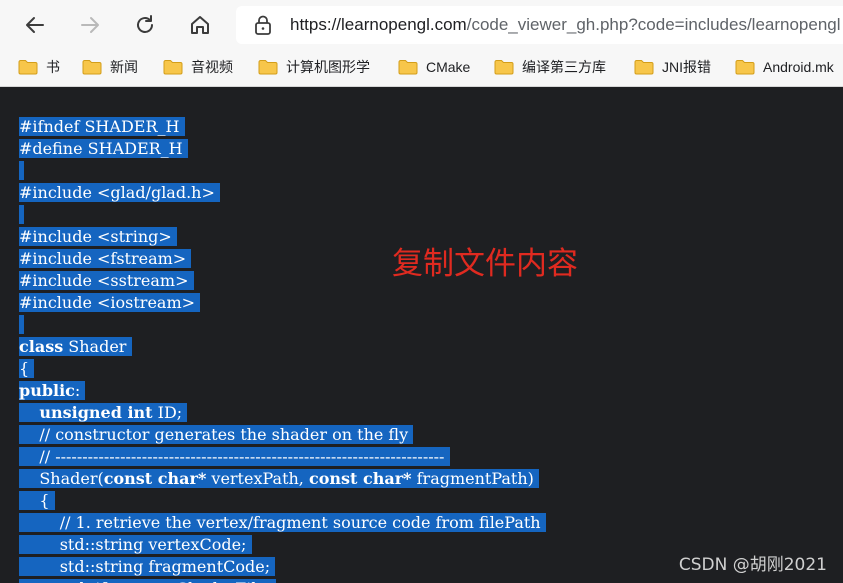  Describe the element at coordinates (117, 192) in the screenshot. I see `code-token: #include <glad/glad.h>` at that location.